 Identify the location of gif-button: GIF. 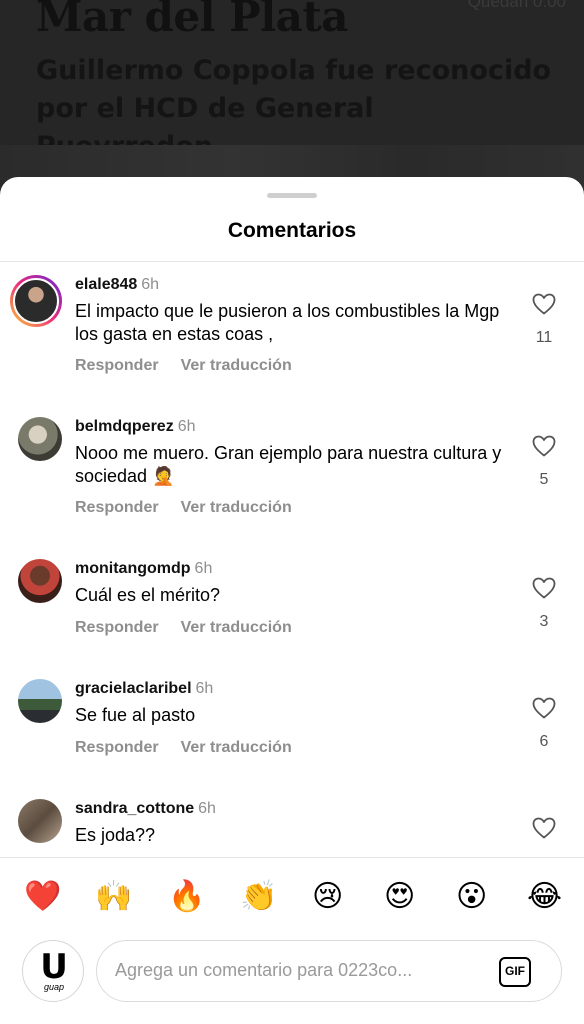
(515, 972).